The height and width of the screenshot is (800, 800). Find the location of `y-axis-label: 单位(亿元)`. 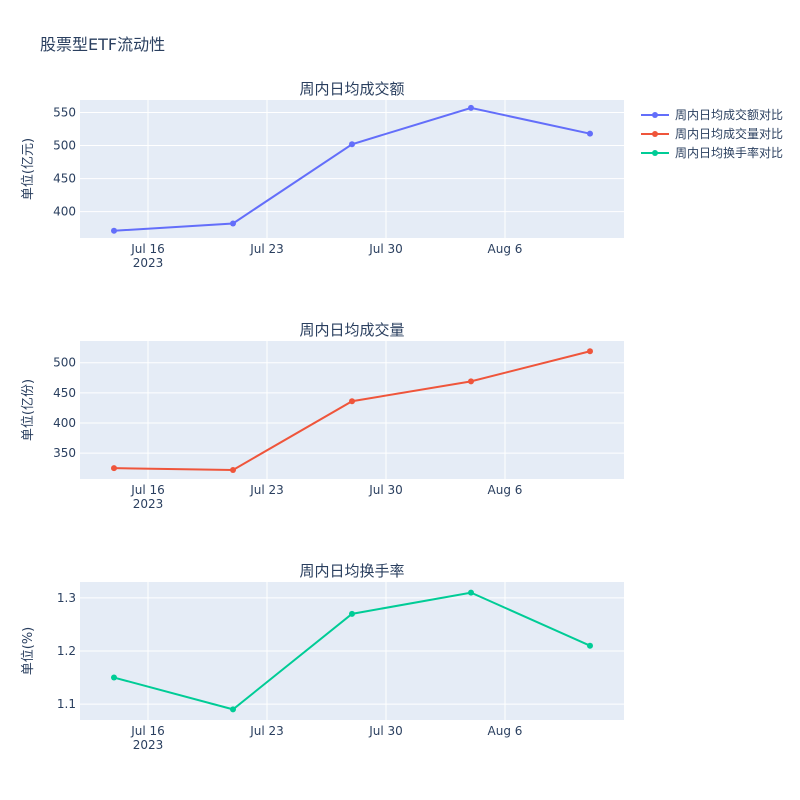

y-axis-label: 单位(亿元) is located at coordinates (28, 169).